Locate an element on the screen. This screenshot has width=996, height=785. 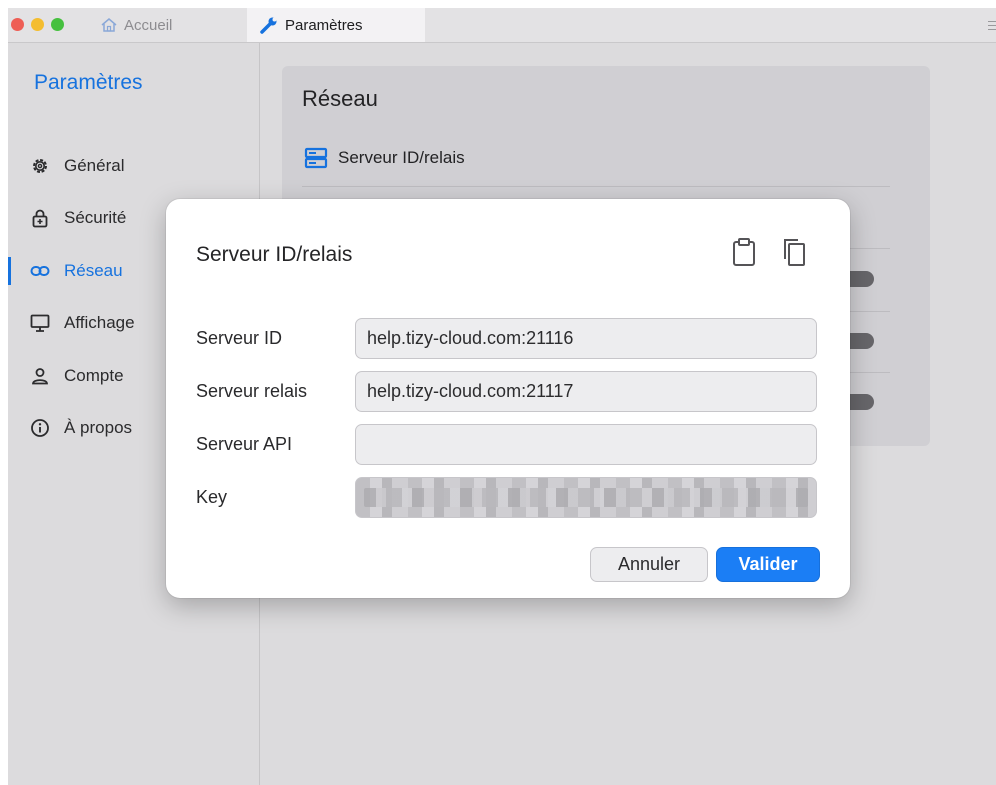
monitor-icon is located at coordinates (40, 323).